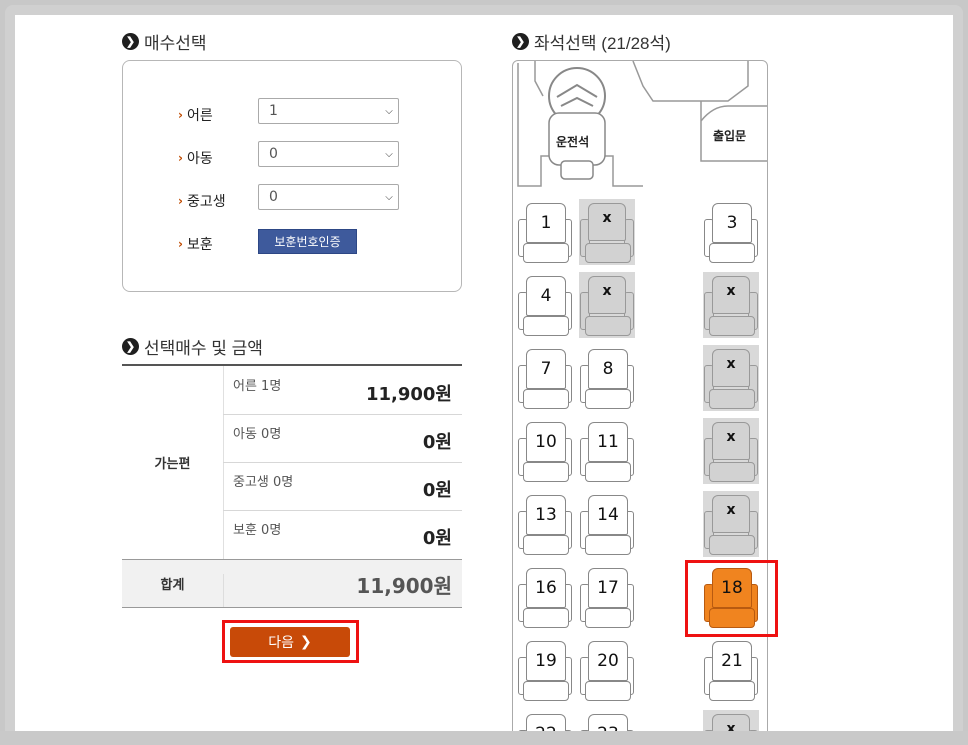 This screenshot has width=968, height=745. What do you see at coordinates (608, 369) in the screenshot?
I see `seat-label: 8` at bounding box center [608, 369].